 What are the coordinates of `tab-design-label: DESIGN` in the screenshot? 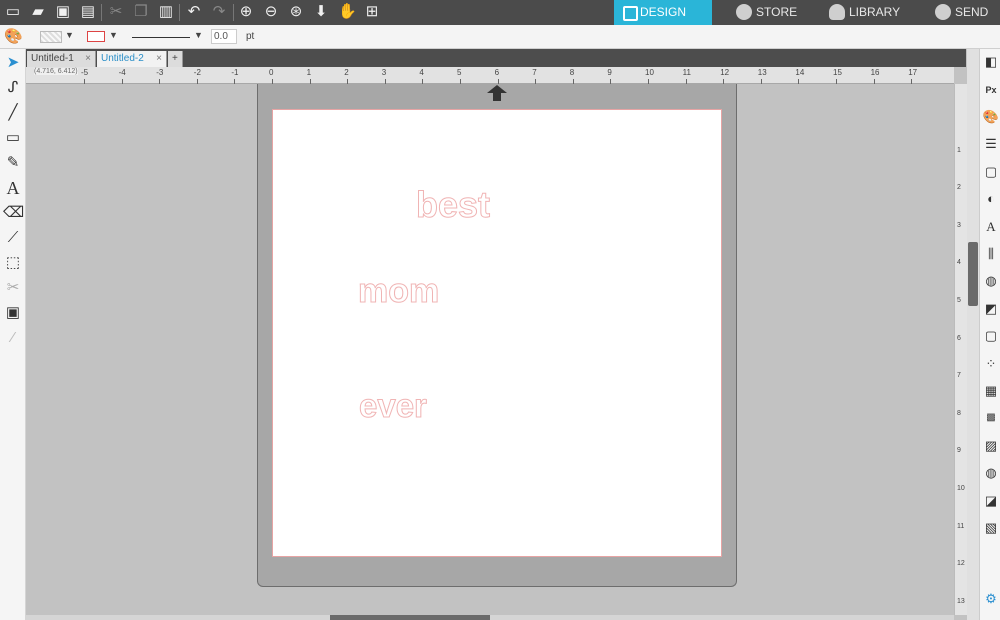 It's located at (663, 12).